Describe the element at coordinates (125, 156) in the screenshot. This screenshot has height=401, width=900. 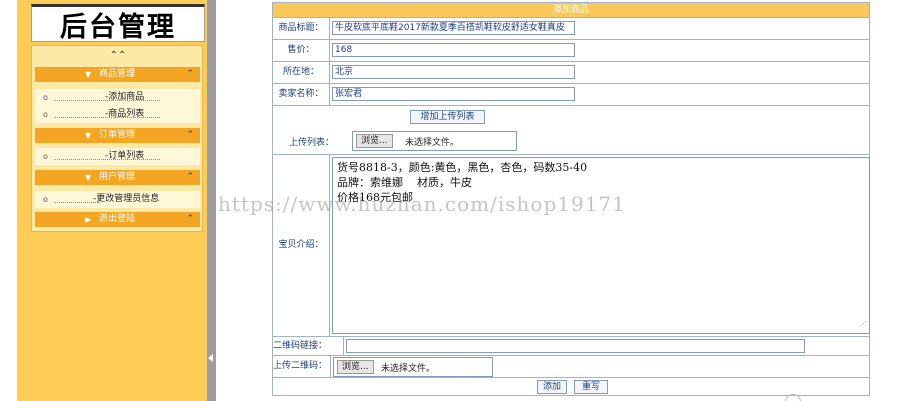
I see `sidebar-item-label: -订单列表` at that location.